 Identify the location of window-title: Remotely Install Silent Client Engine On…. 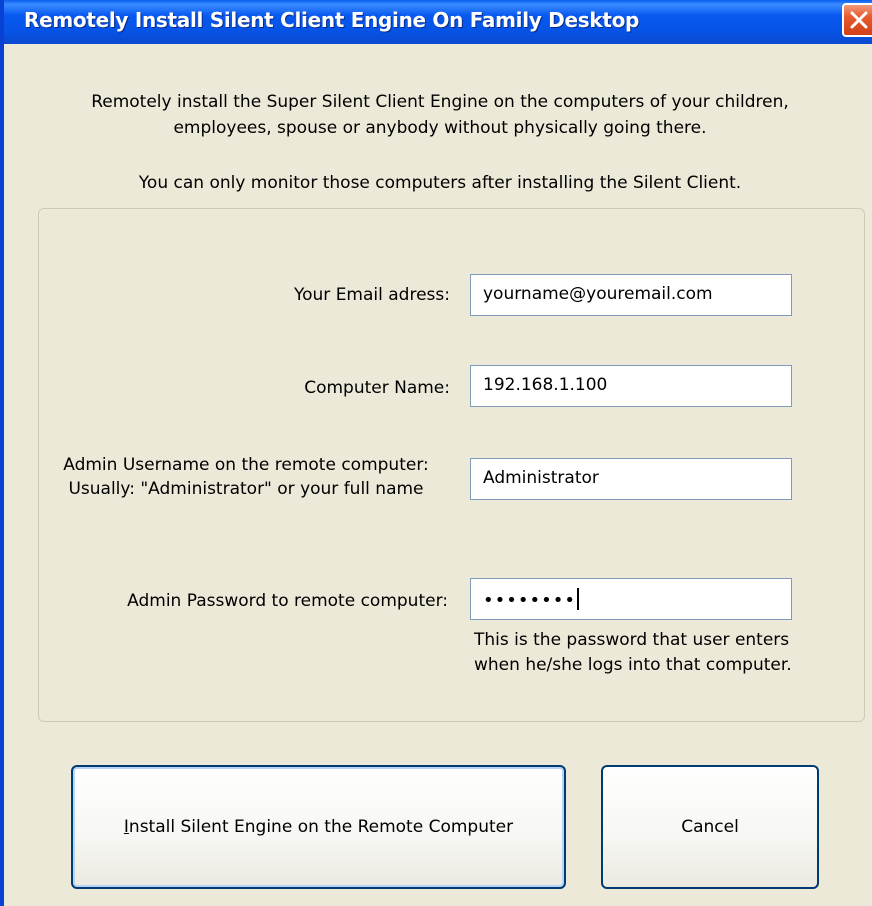
(332, 20).